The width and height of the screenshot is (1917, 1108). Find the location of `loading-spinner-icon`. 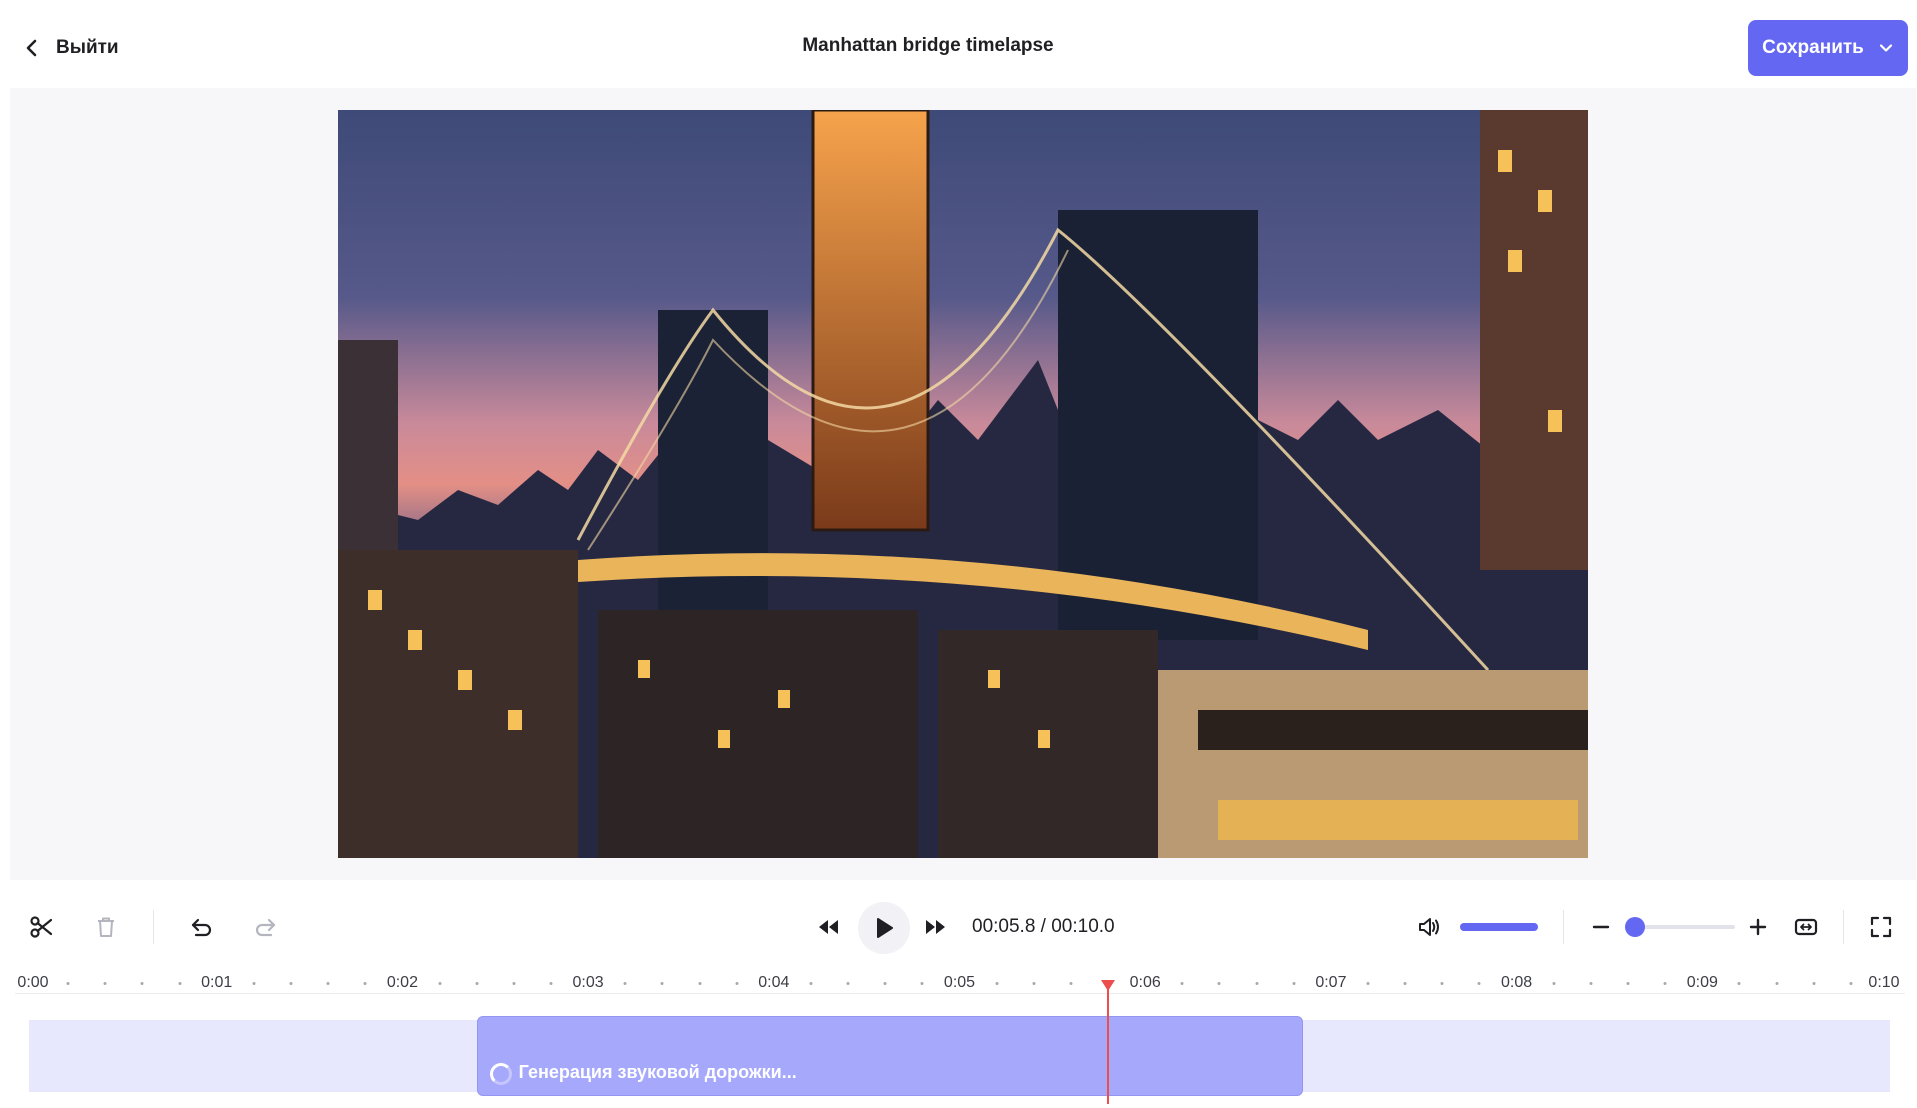

loading-spinner-icon is located at coordinates (500, 1074).